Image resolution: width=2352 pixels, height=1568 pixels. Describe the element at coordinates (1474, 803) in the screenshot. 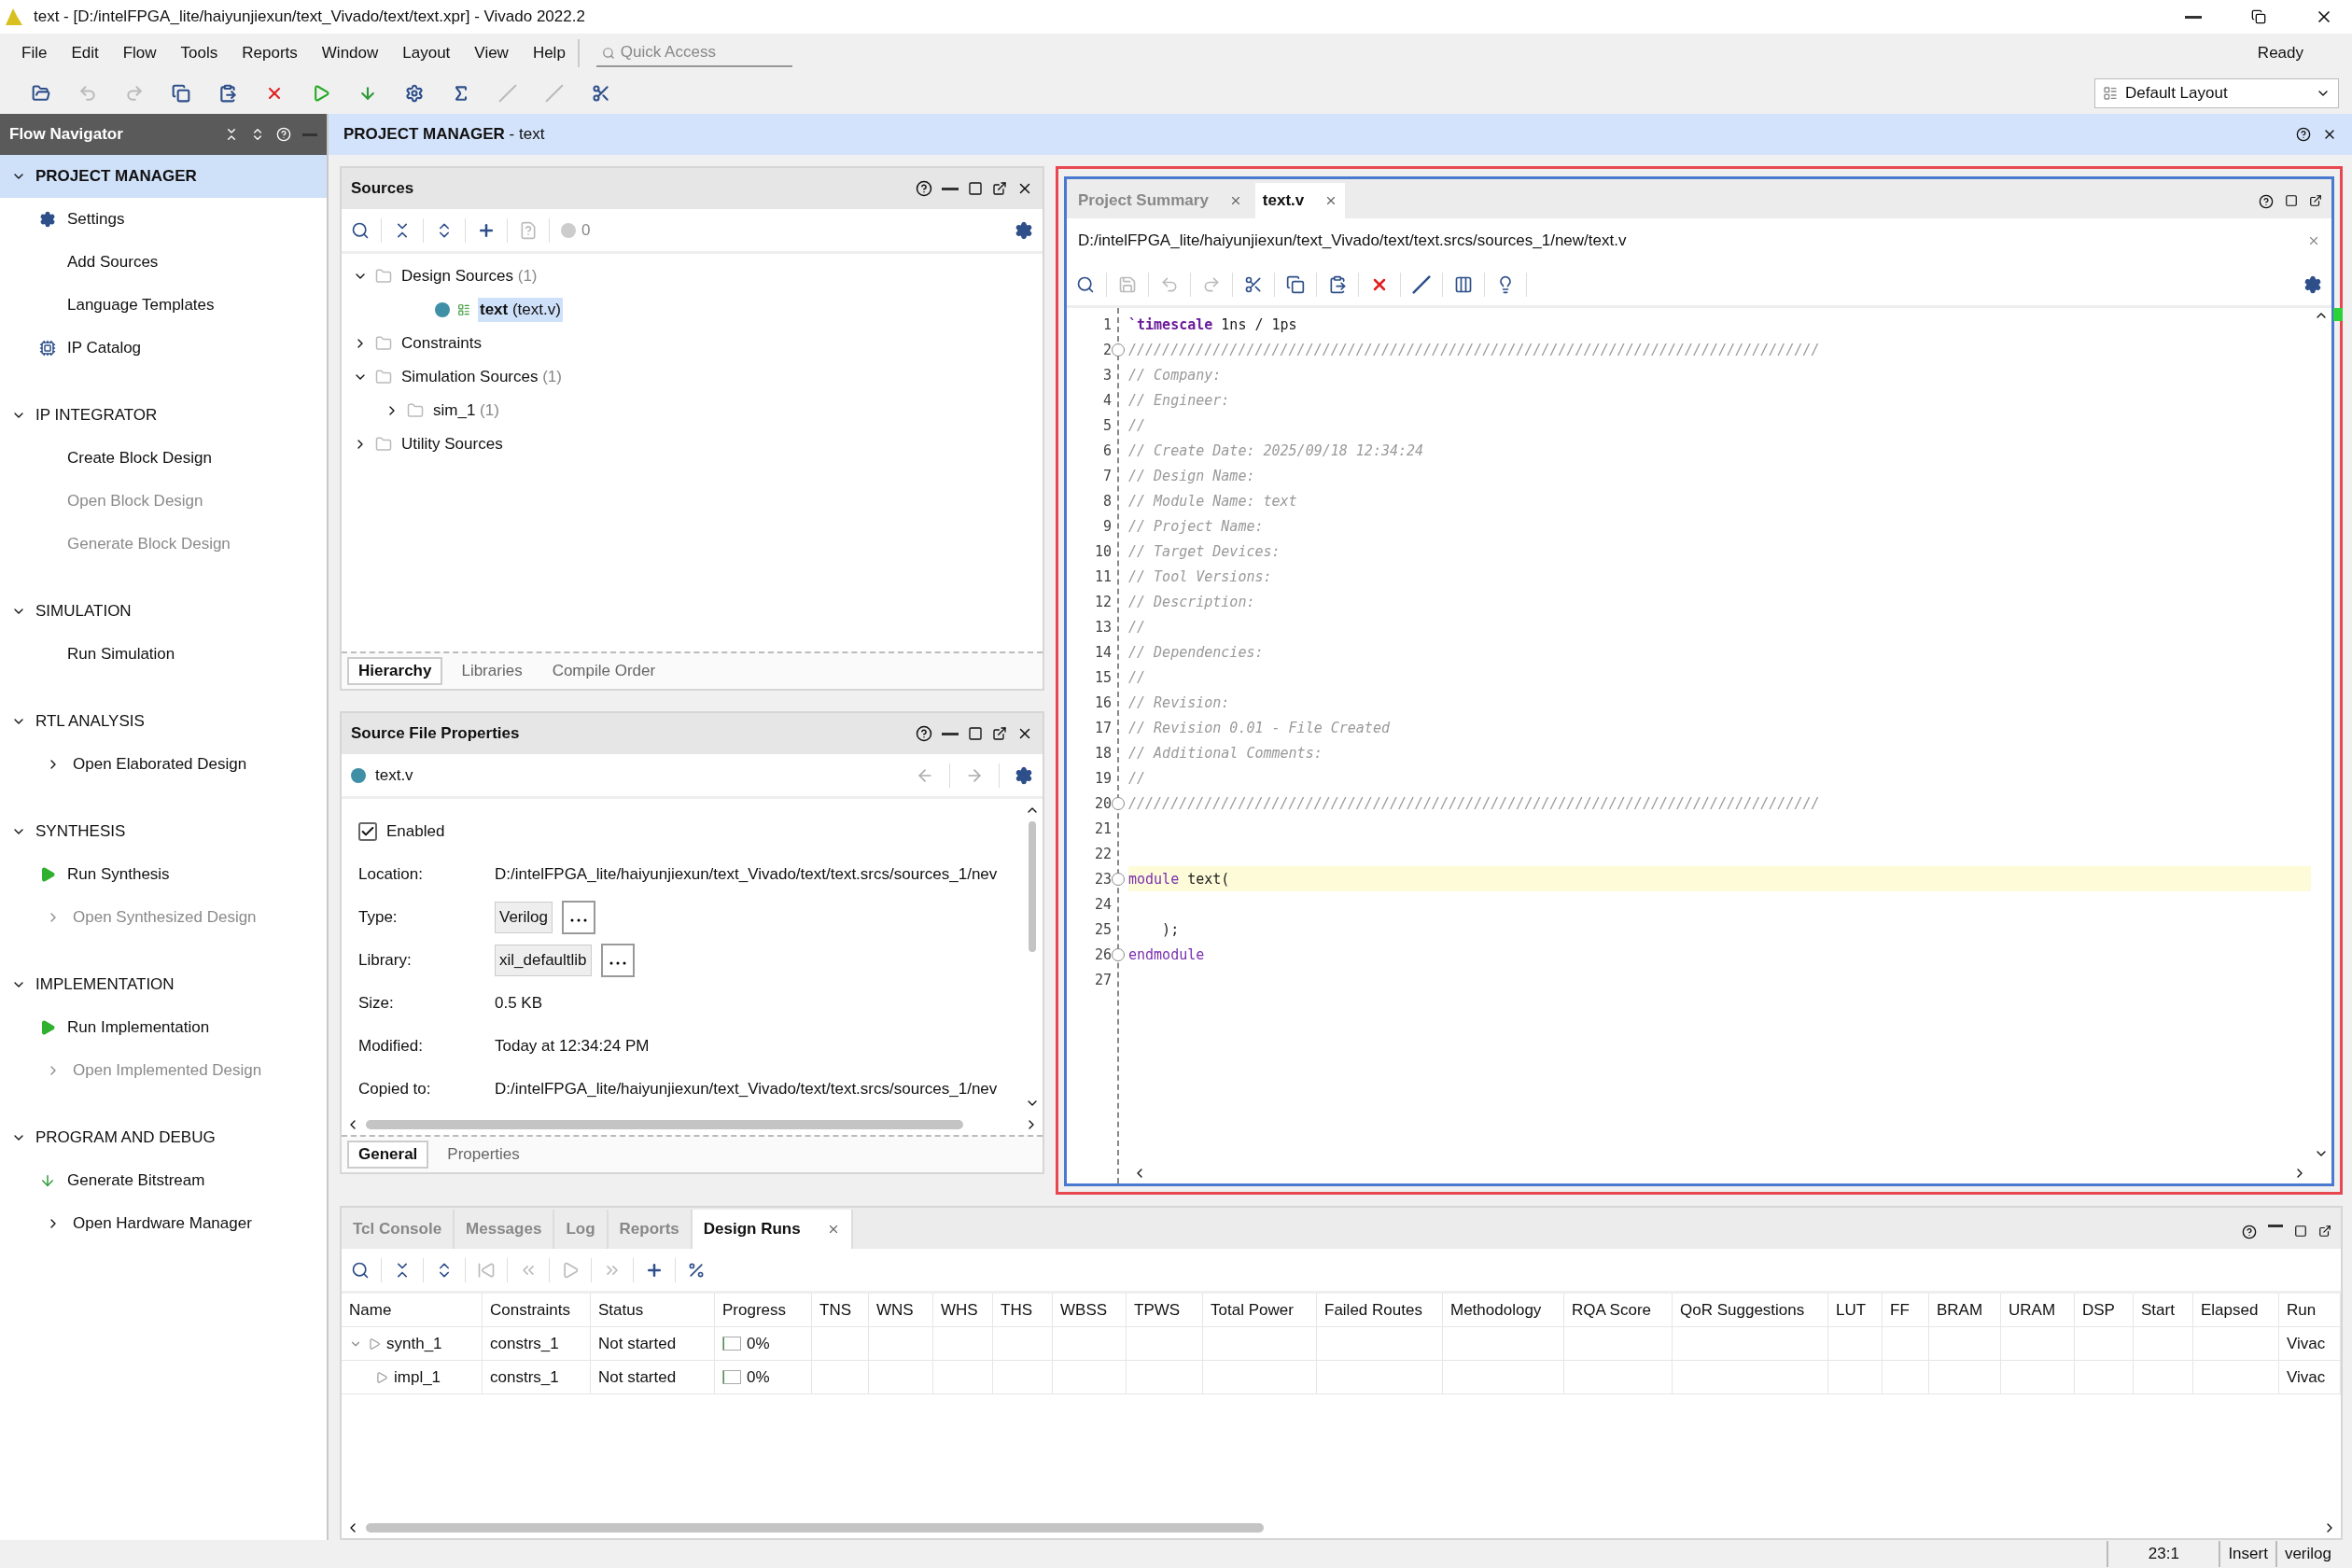

I see `code-line: //////////////////////////////////////////////////////////////////////////////////` at that location.